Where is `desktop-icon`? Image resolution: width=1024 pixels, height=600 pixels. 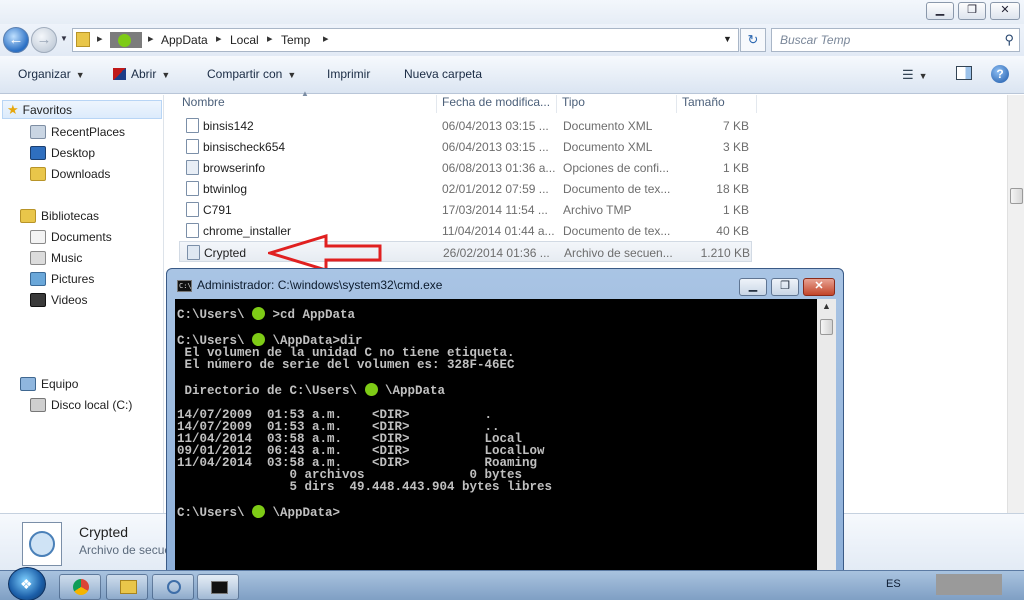
desktop-icon is located at coordinates (38, 152).